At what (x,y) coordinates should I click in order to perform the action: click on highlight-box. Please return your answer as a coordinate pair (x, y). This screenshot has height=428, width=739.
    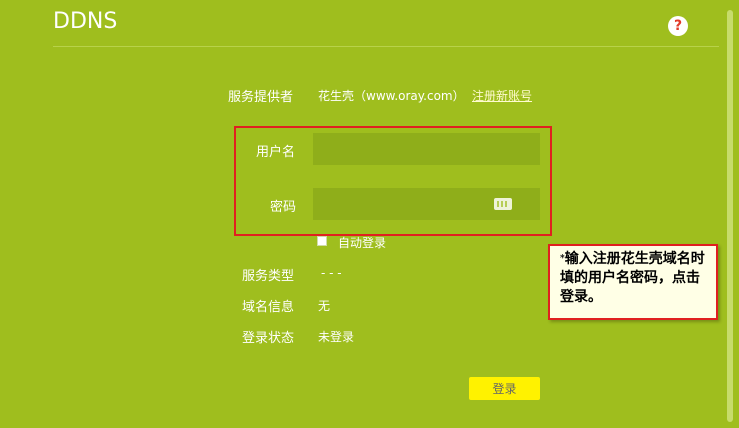
    Looking at the image, I should click on (393, 181).